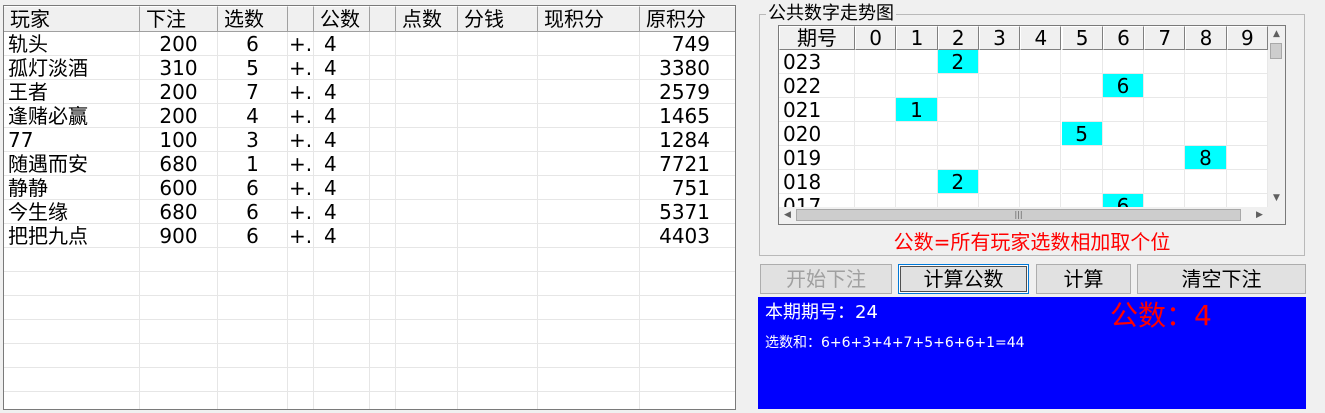 Image resolution: width=1325 pixels, height=413 pixels. Describe the element at coordinates (1082, 38) in the screenshot. I see `trend-header-digit: 5` at that location.